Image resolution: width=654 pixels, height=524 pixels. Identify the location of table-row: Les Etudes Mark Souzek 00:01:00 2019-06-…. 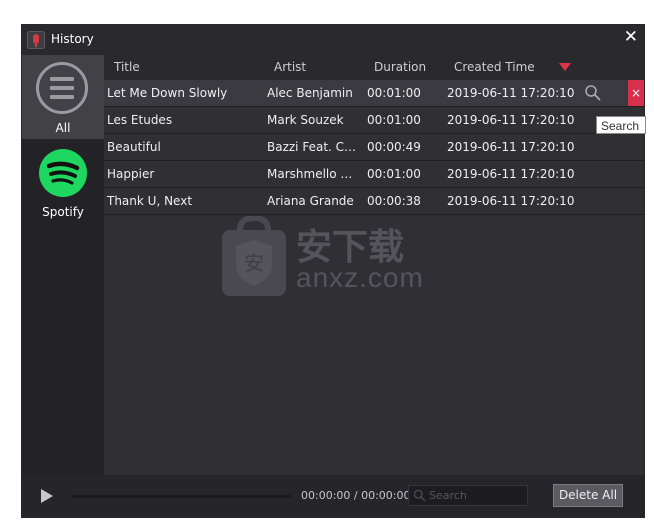
(374, 120).